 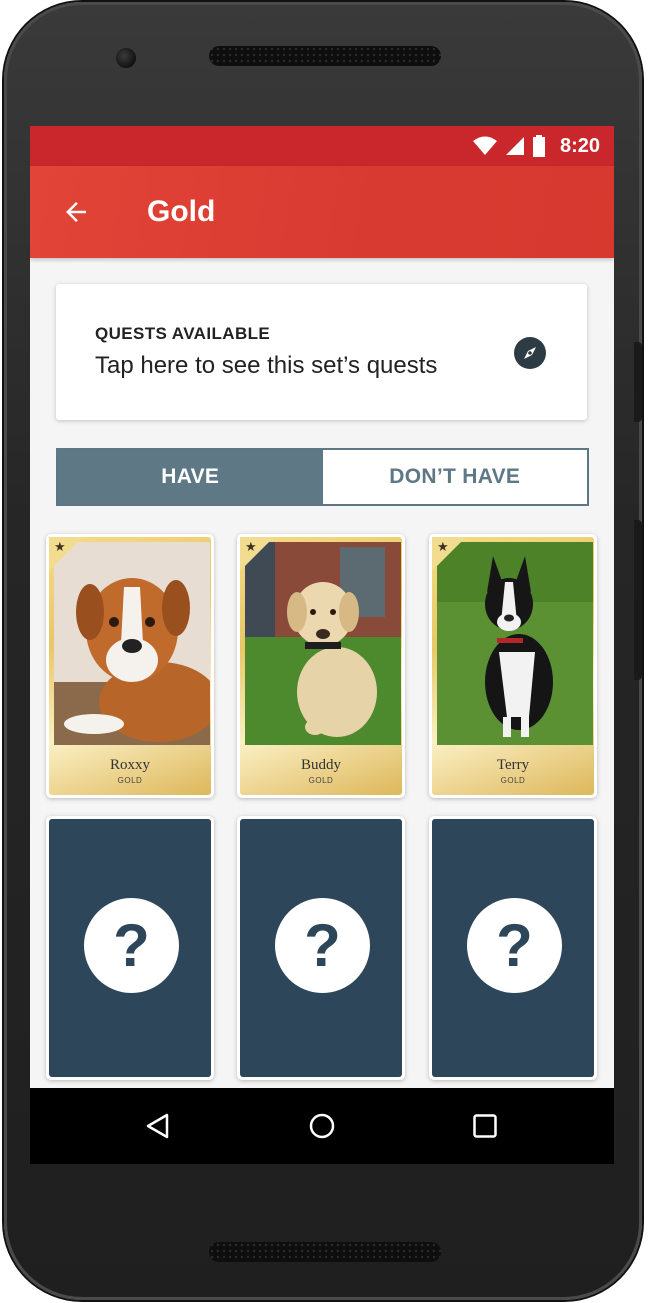 I want to click on card-name: Roxxy, so click(x=129, y=765).